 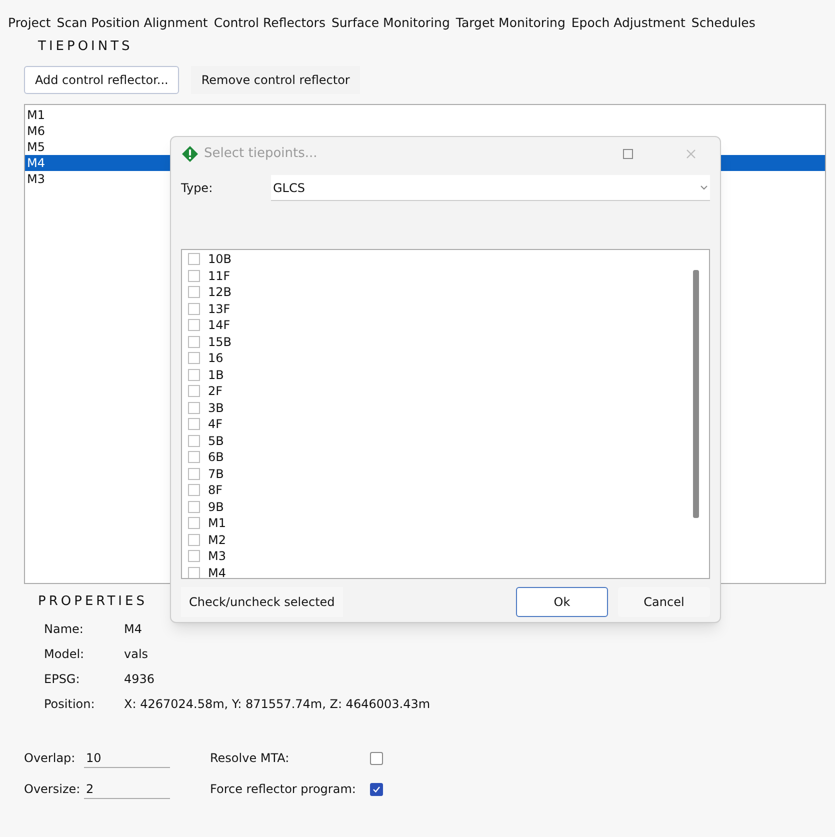 What do you see at coordinates (215, 391) in the screenshot?
I see `tiepoint-label: 2F` at bounding box center [215, 391].